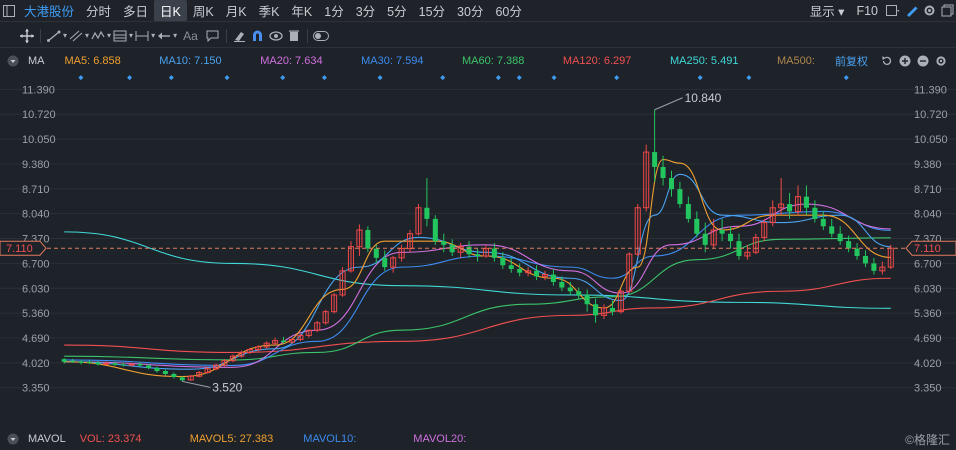  What do you see at coordinates (928, 389) in the screenshot?
I see `y-tick-right: 3.350` at bounding box center [928, 389].